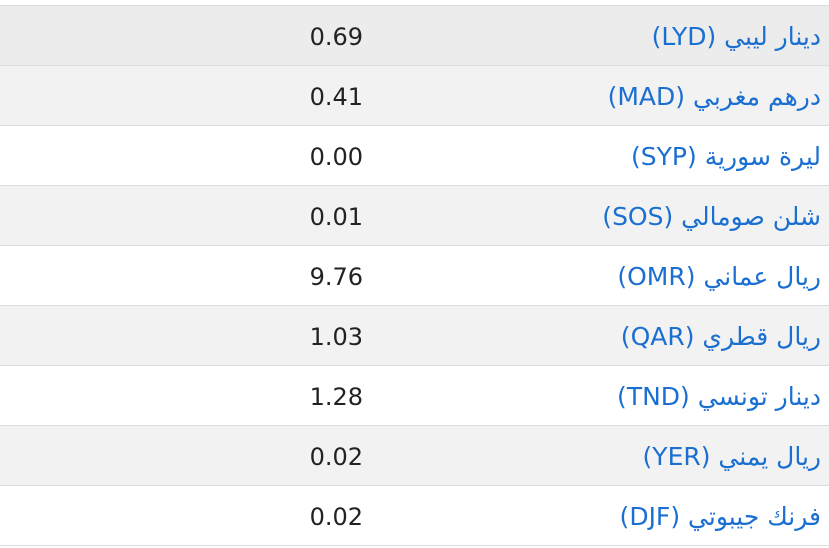 The width and height of the screenshot is (829, 548). What do you see at coordinates (336, 157) in the screenshot?
I see `rate-value: 0.00` at bounding box center [336, 157].